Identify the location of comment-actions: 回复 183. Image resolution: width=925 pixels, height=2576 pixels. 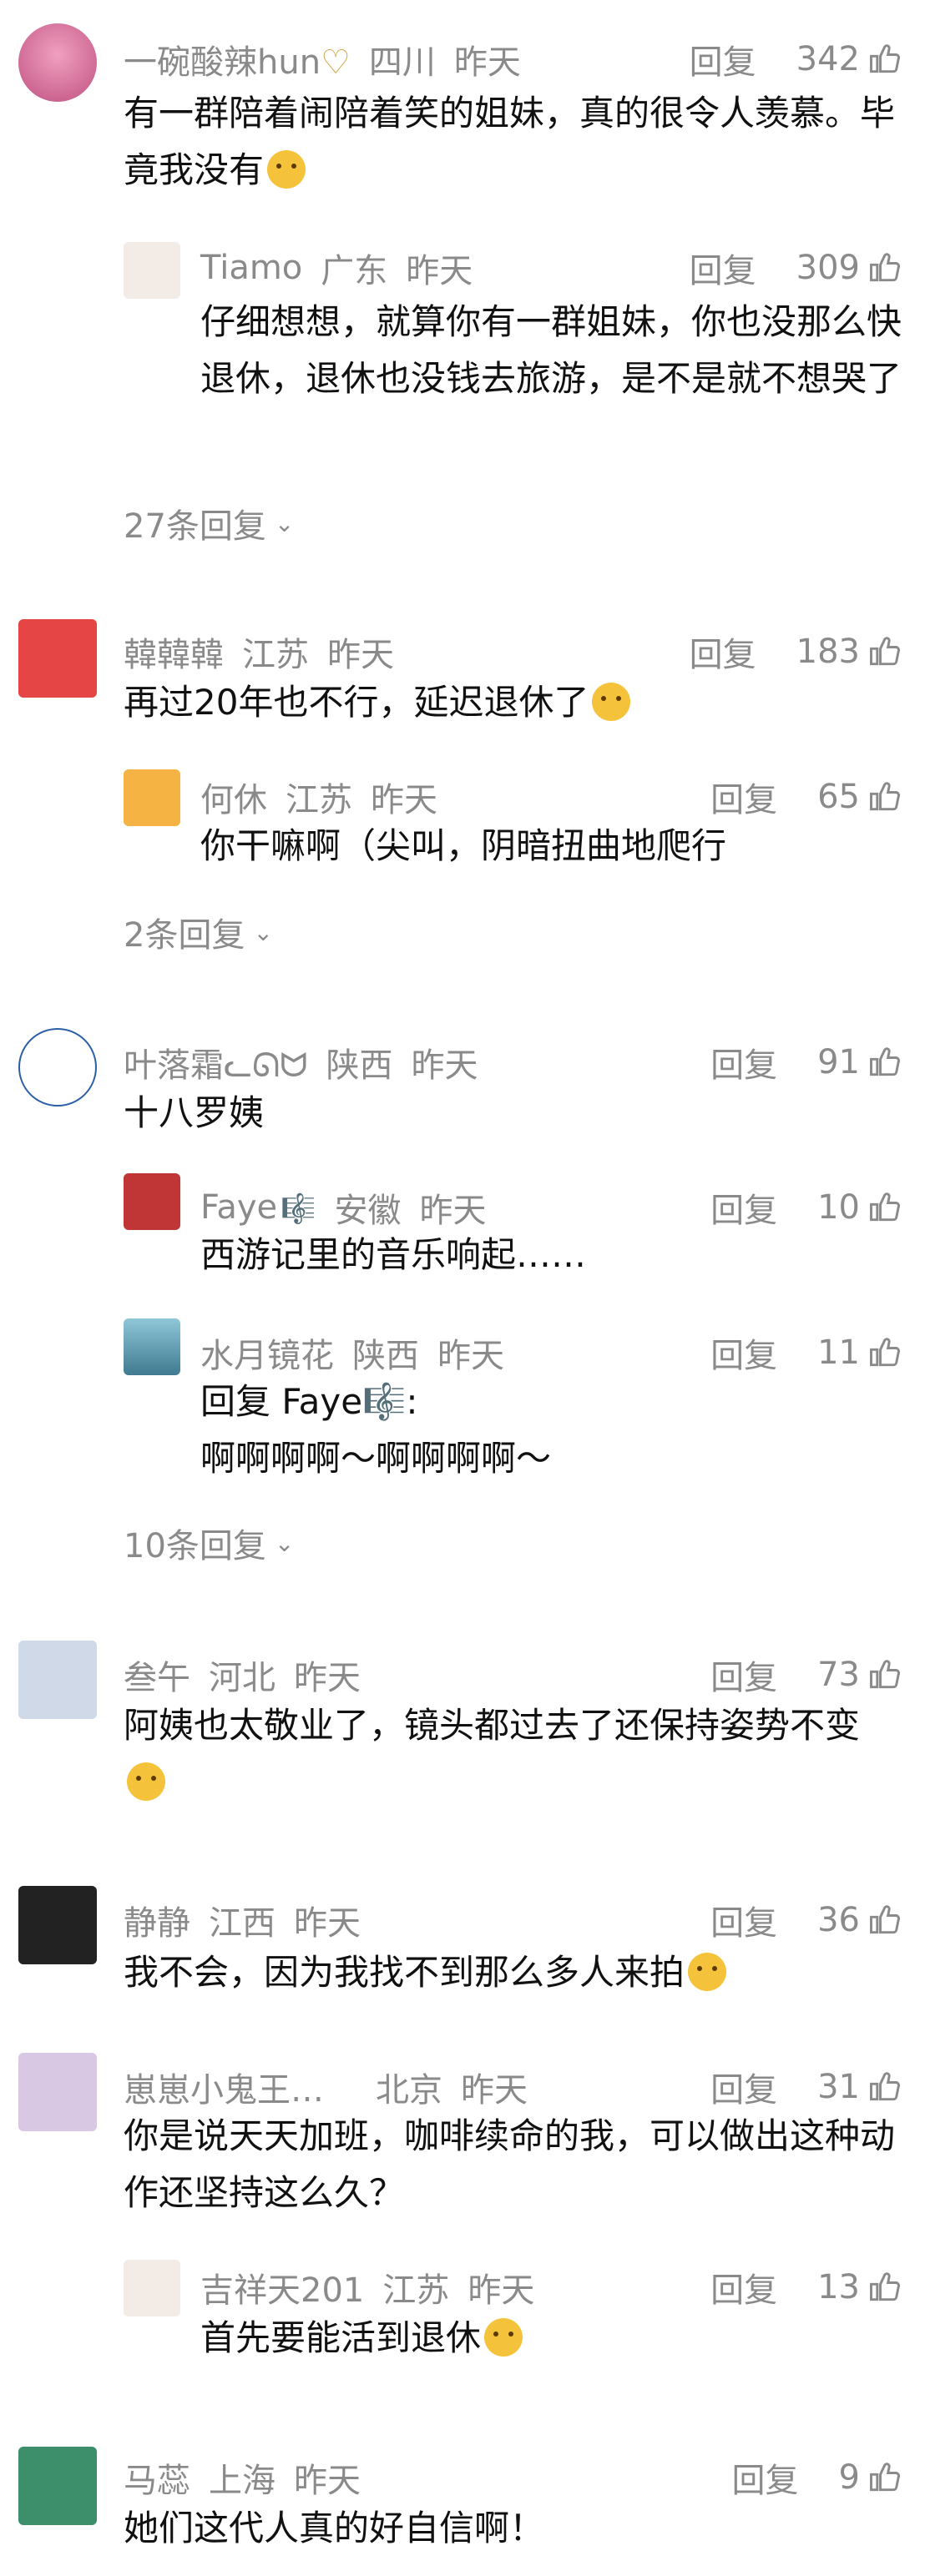
(796, 652).